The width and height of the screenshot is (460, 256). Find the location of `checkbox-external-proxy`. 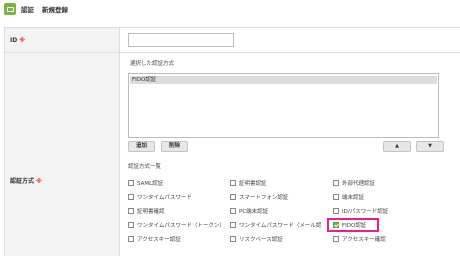

checkbox-external-proxy is located at coordinates (336, 183).